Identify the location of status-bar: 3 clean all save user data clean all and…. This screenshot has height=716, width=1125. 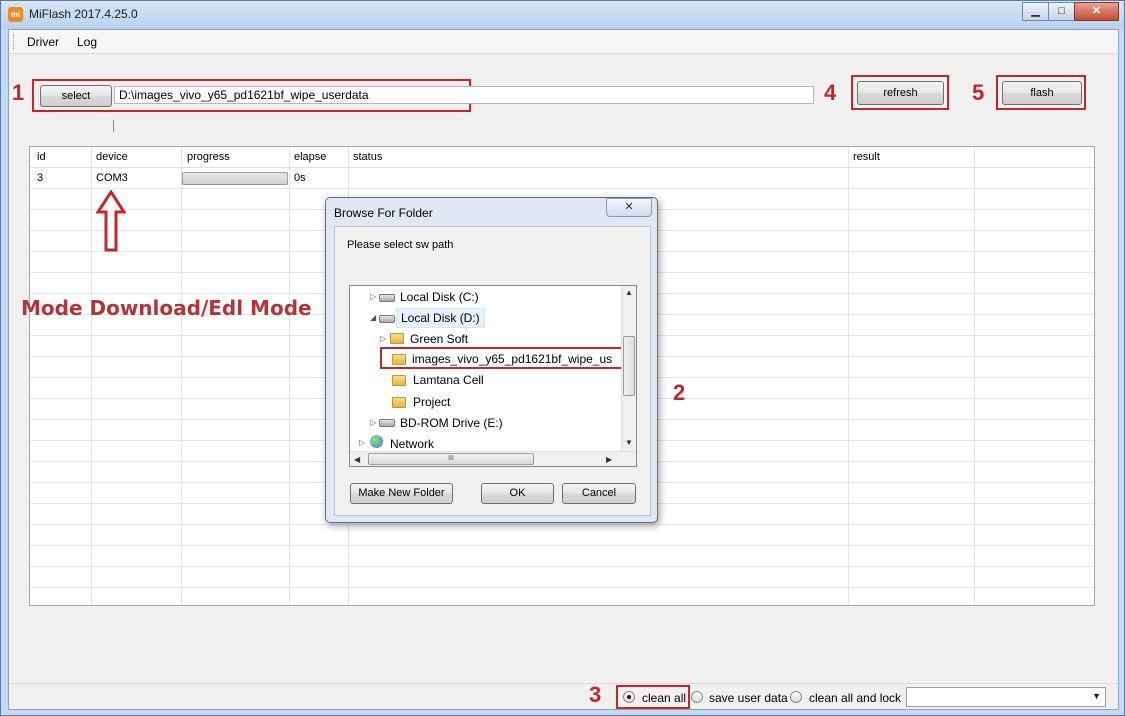
(563, 695).